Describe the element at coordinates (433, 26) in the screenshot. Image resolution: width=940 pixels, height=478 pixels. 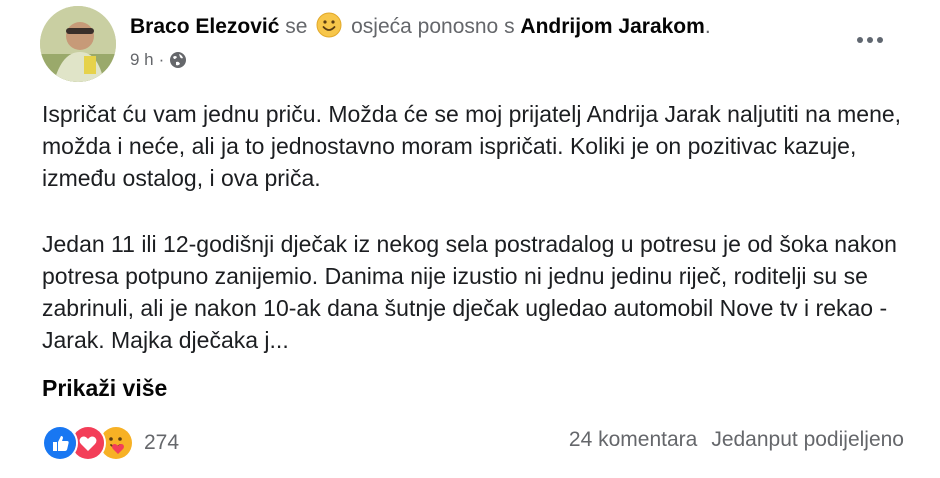
I see `feeling-text: osjeća ponosno s` at that location.